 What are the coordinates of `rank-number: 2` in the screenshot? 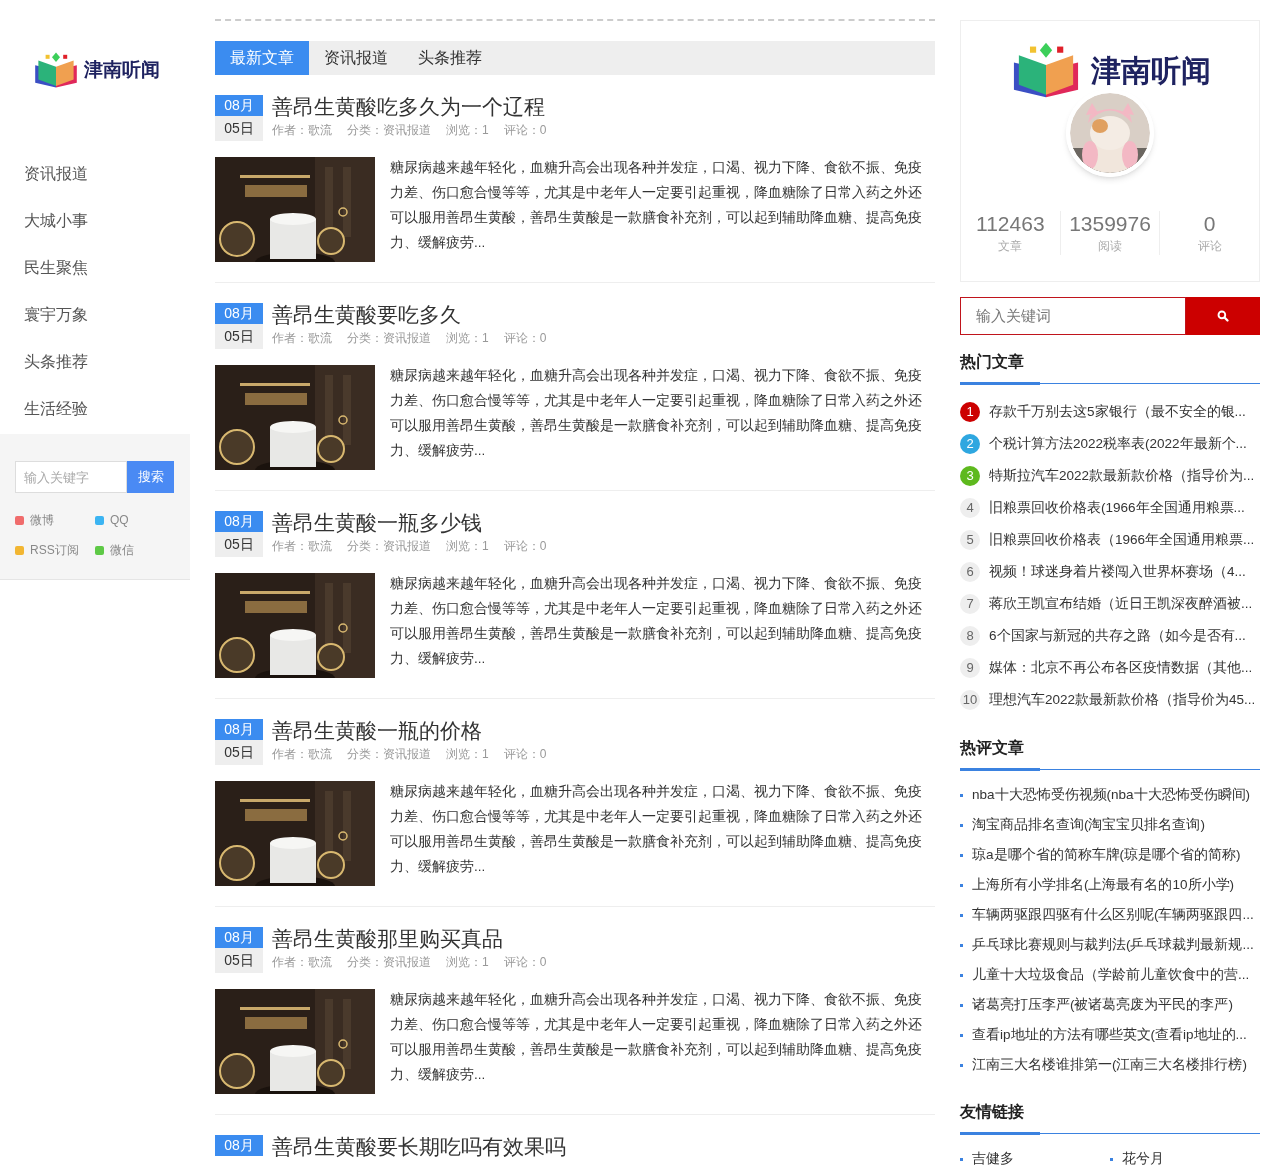 It's located at (970, 444).